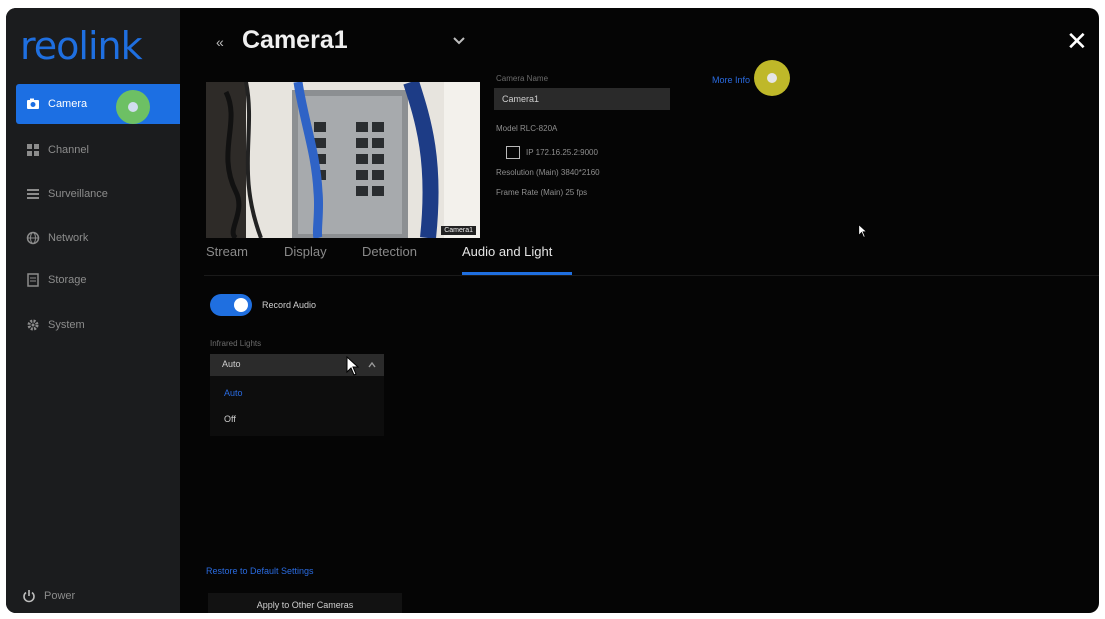 This screenshot has height=619, width=1105. What do you see at coordinates (513, 152) in the screenshot?
I see `ip-icon` at bounding box center [513, 152].